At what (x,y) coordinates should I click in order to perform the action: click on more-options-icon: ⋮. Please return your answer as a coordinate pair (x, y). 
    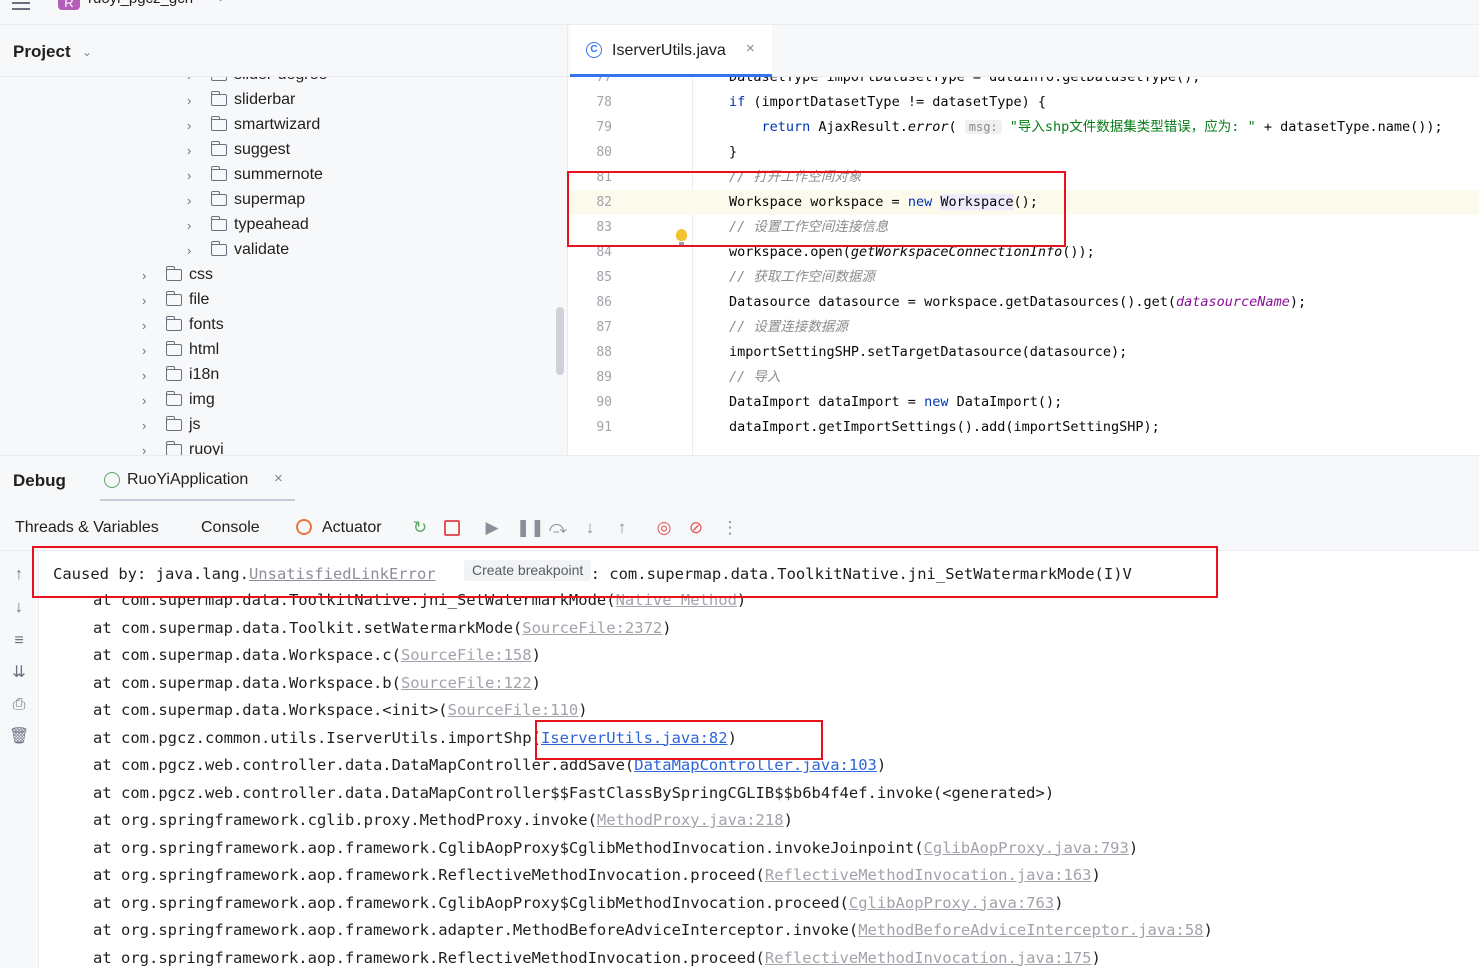
    Looking at the image, I should click on (730, 528).